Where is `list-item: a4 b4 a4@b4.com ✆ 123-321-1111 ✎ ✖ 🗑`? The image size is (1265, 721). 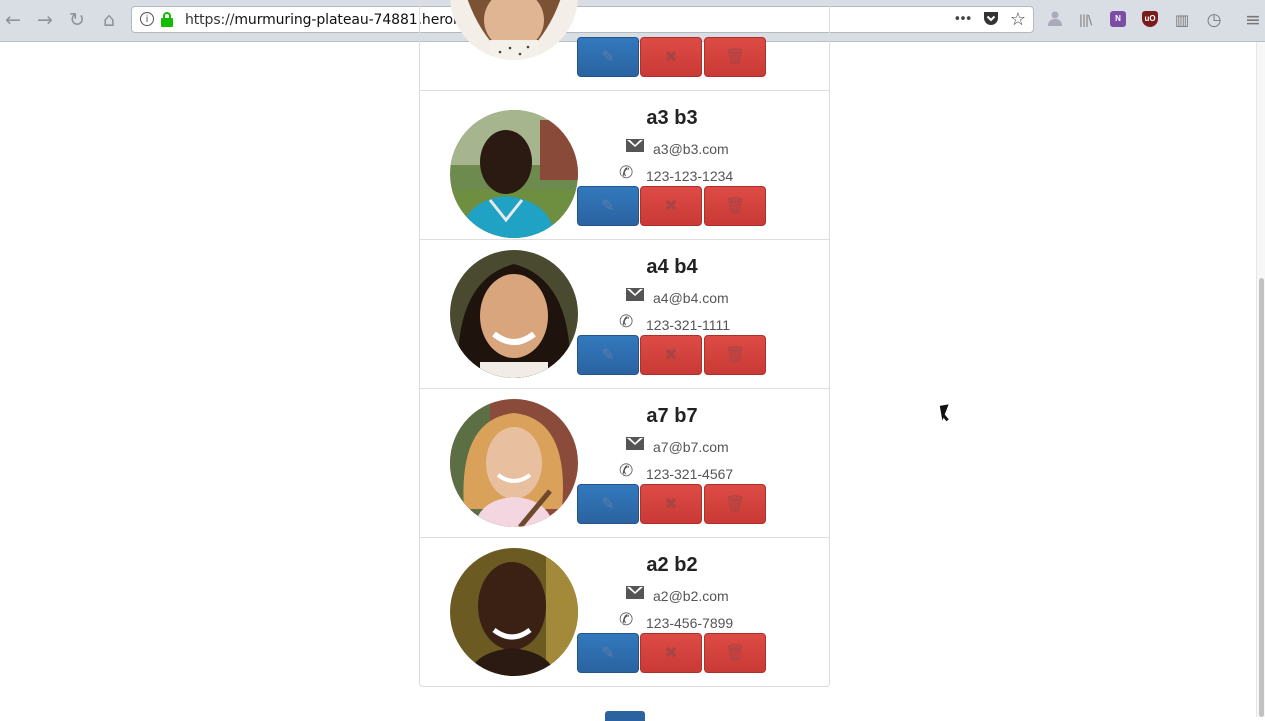
list-item: a4 b4 a4@b4.com ✆ 123-321-1111 ✎ ✖ 🗑 is located at coordinates (624, 314).